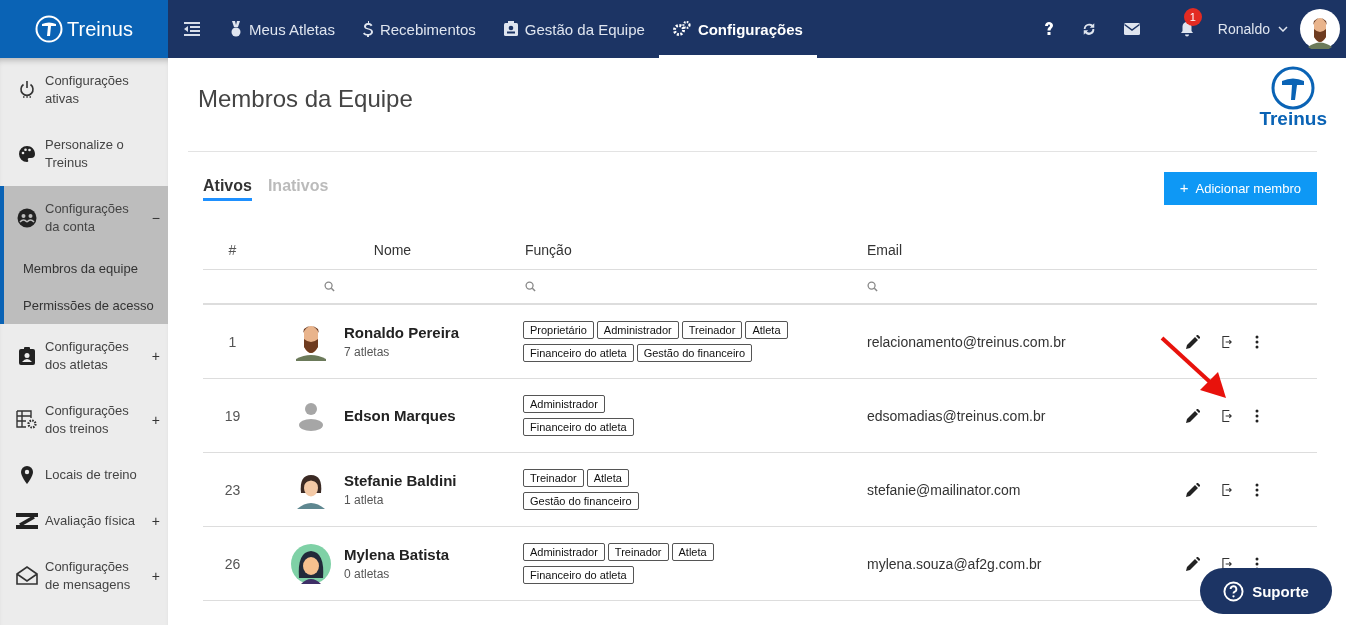 Image resolution: width=1346 pixels, height=625 pixels. What do you see at coordinates (966, 341) in the screenshot?
I see `member-email: relacionamento@treinus.com.br` at bounding box center [966, 341].